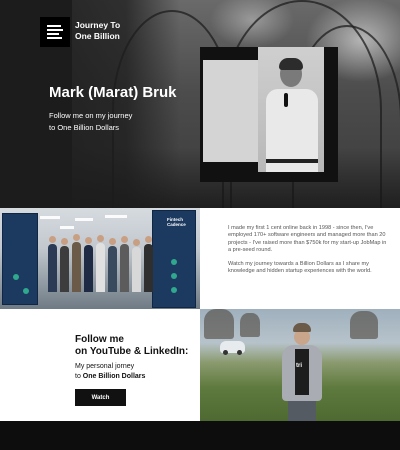 Image resolution: width=400 pixels, height=450 pixels. I want to click on microphone-icon, so click(286, 100).